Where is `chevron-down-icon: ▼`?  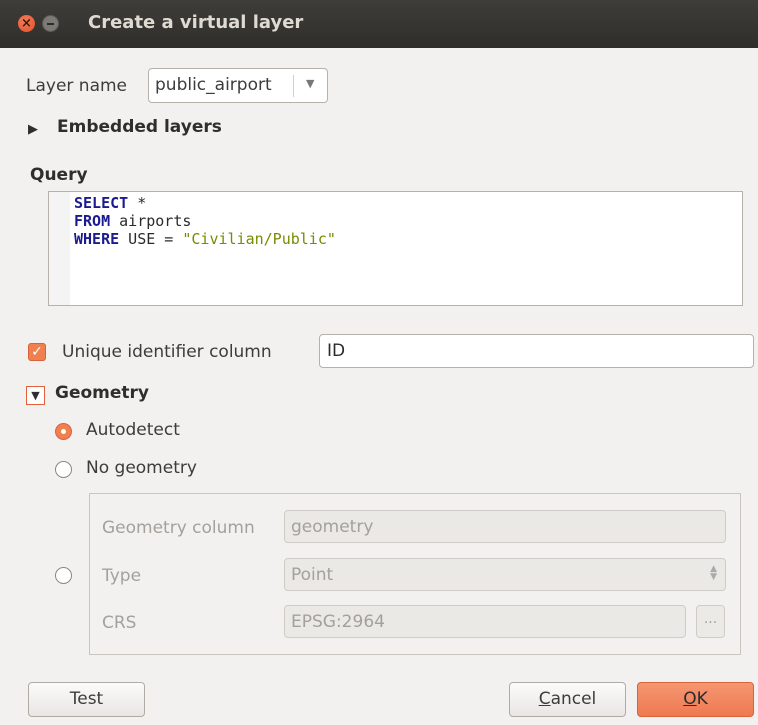
chevron-down-icon: ▼ is located at coordinates (310, 83).